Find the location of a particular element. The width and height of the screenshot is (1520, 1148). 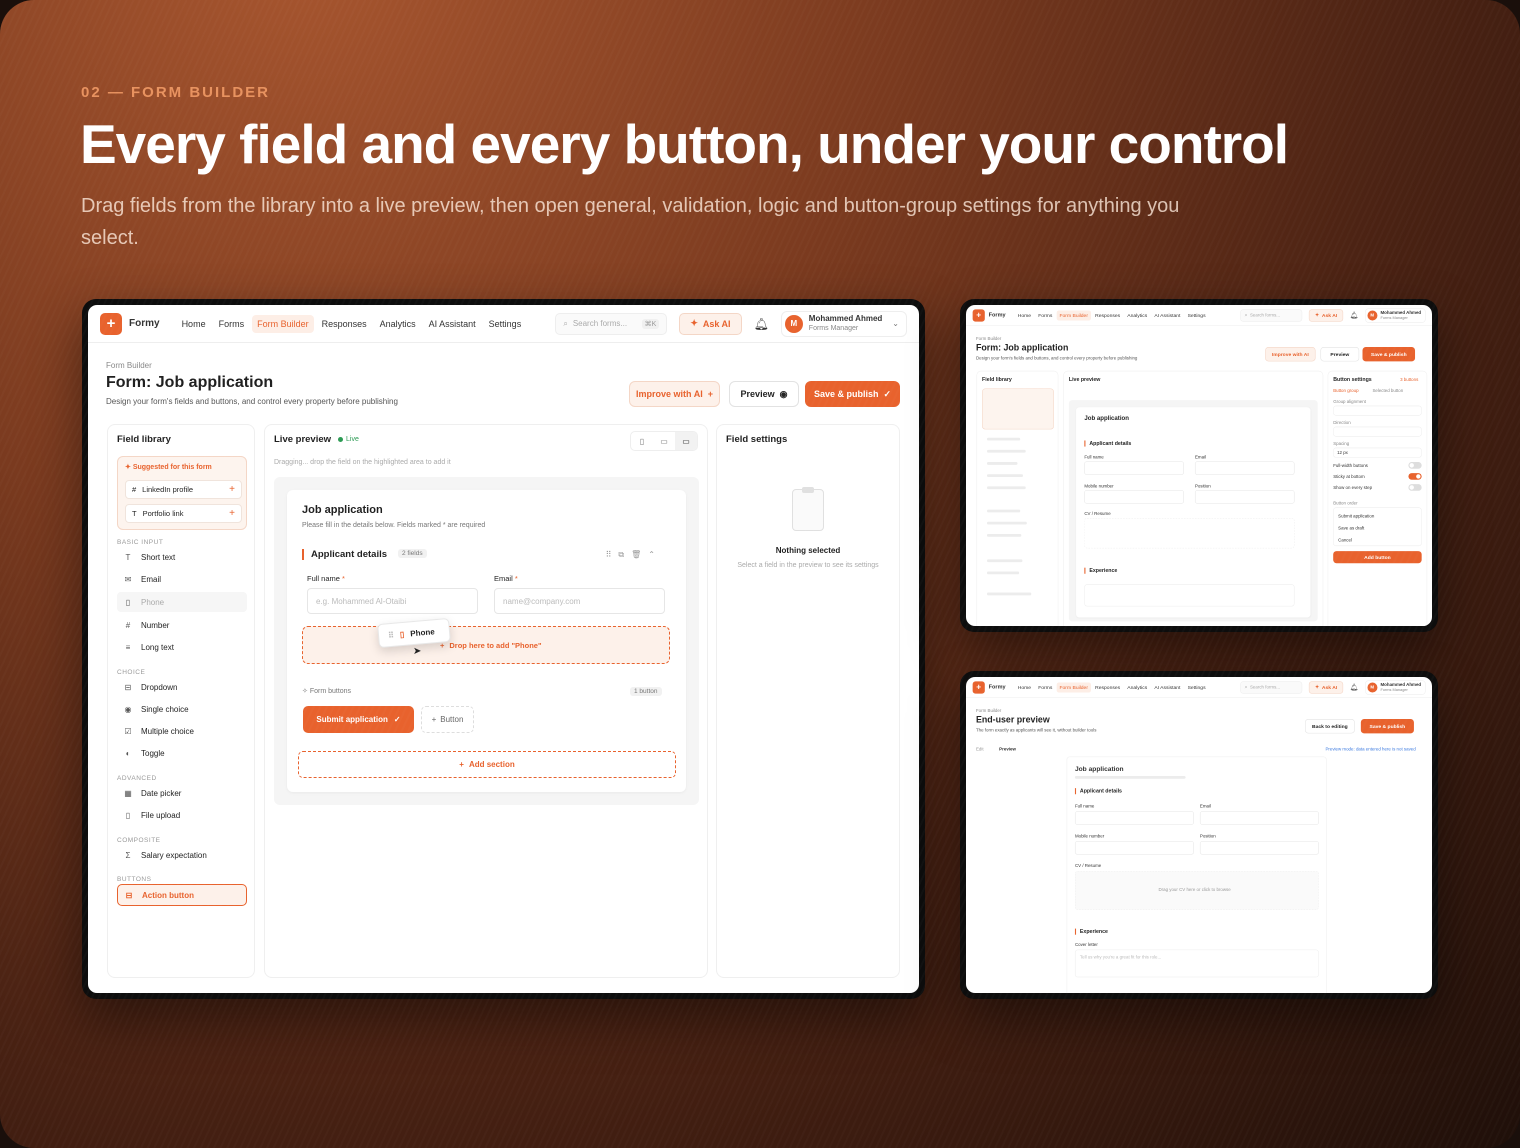

cv-dropzone: Drag your CV here or click to browse is located at coordinates (1196, 890).